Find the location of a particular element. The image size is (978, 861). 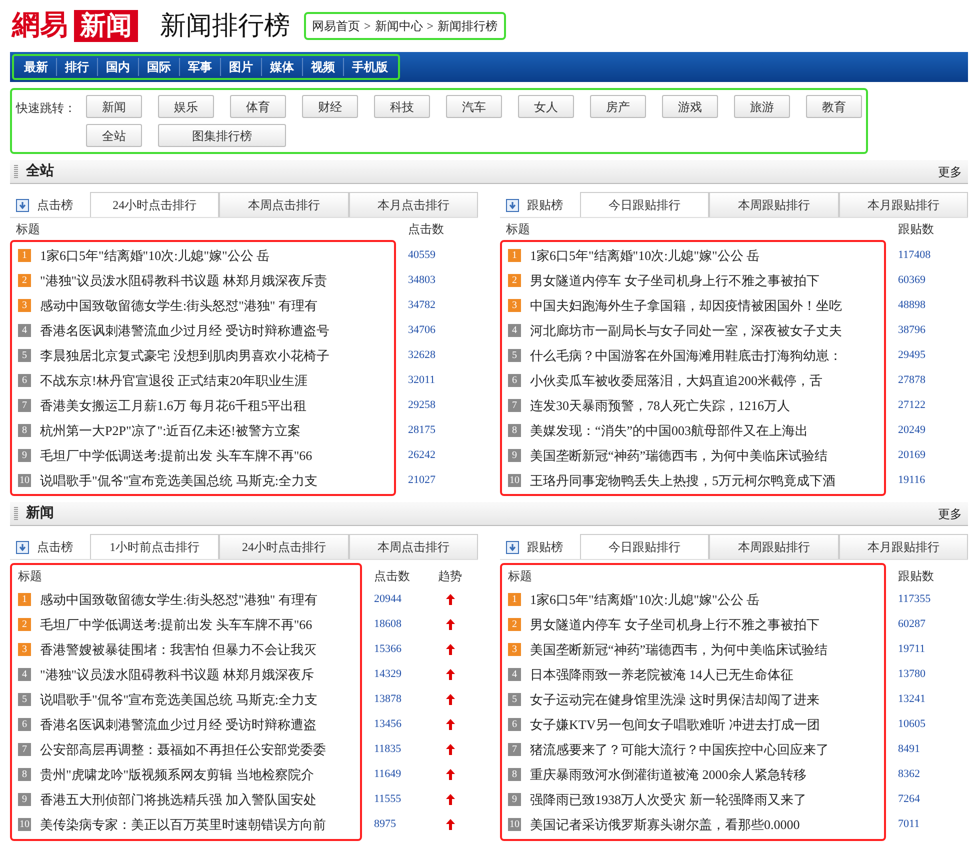

headline-link: 不战东京!林丹官宣退役 正式结束20年职业生涯 is located at coordinates (174, 380).